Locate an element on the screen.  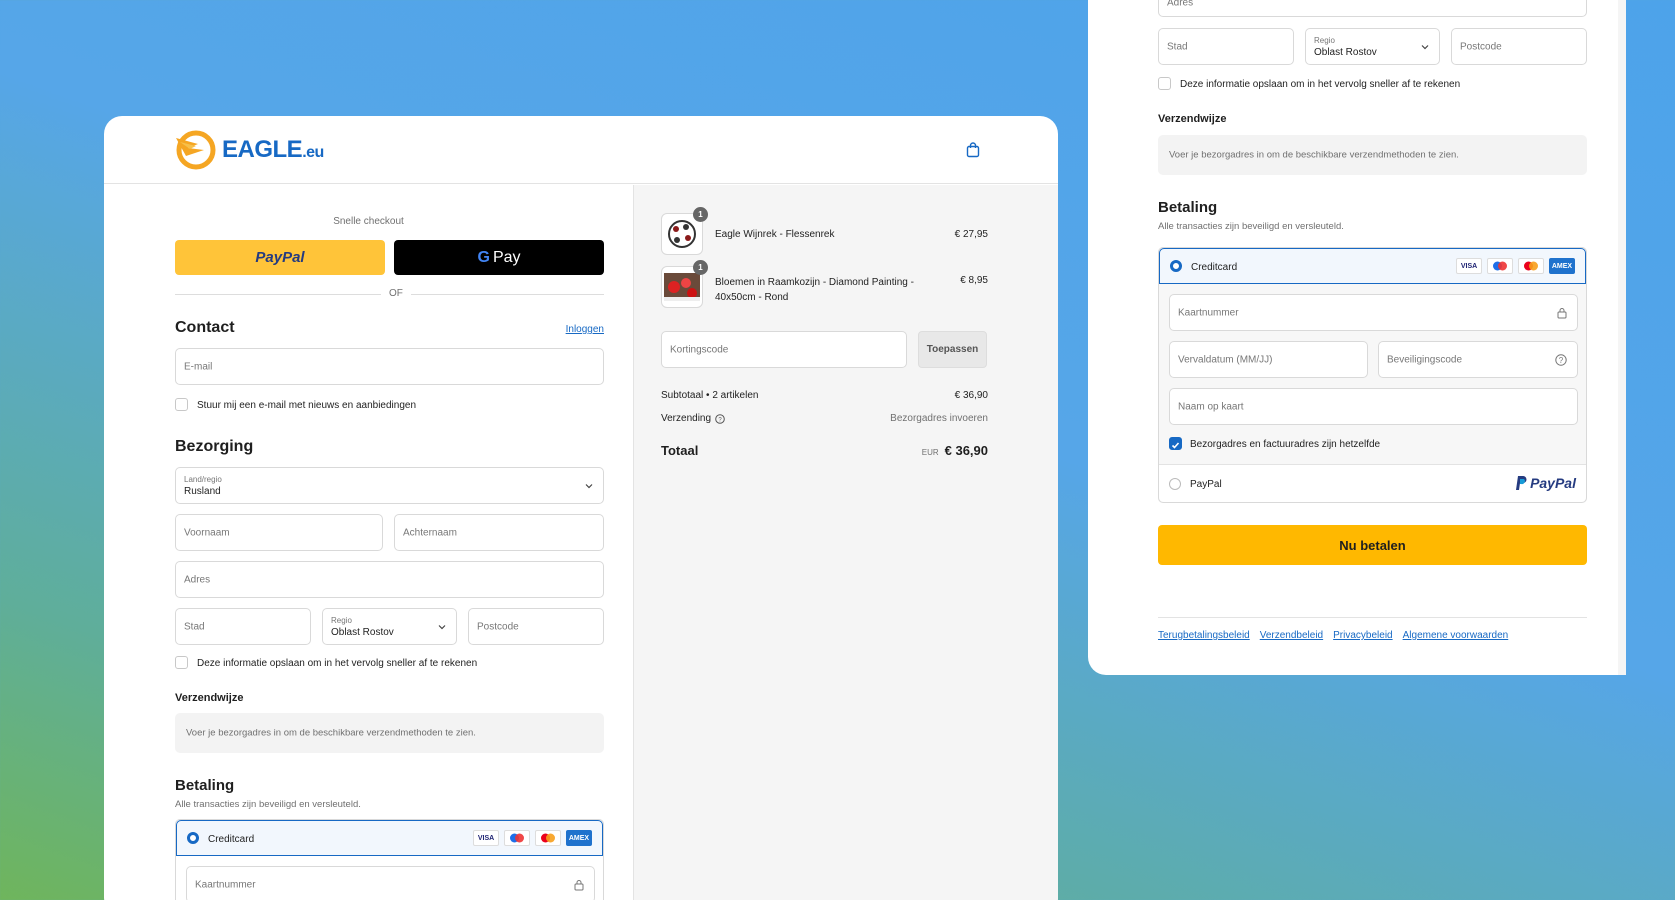
login-link: Inloggen is located at coordinates (585, 329).